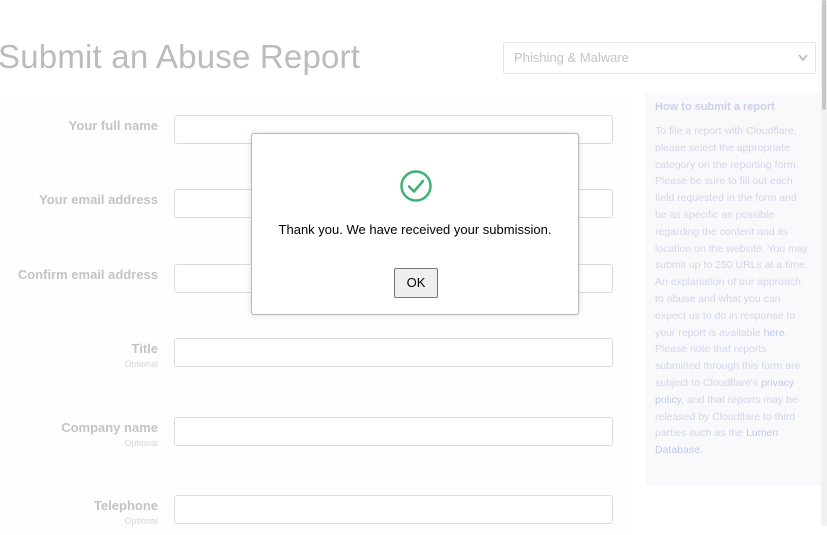  What do you see at coordinates (393, 431) in the screenshot?
I see `company-input` at bounding box center [393, 431].